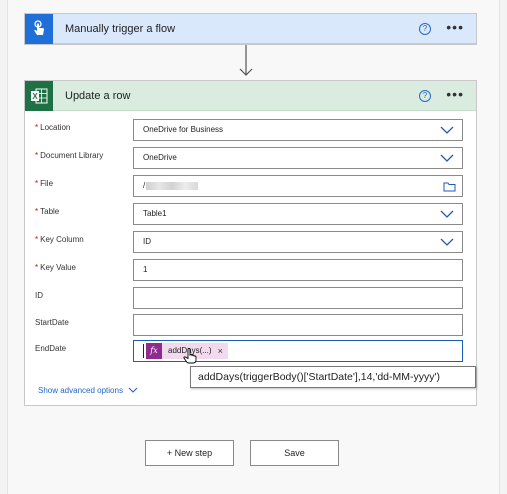 This screenshot has height=494, width=507. Describe the element at coordinates (69, 155) in the screenshot. I see `document-library-label: * Document Library` at that location.